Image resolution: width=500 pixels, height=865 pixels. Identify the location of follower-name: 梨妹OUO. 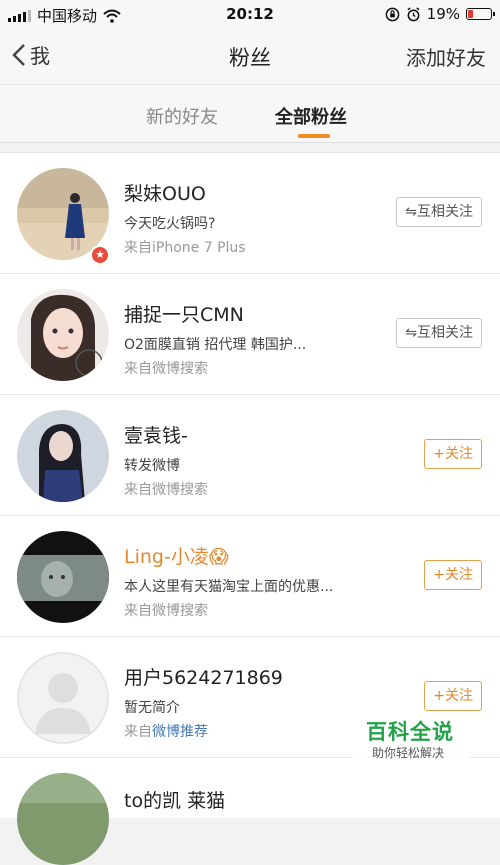
(165, 192).